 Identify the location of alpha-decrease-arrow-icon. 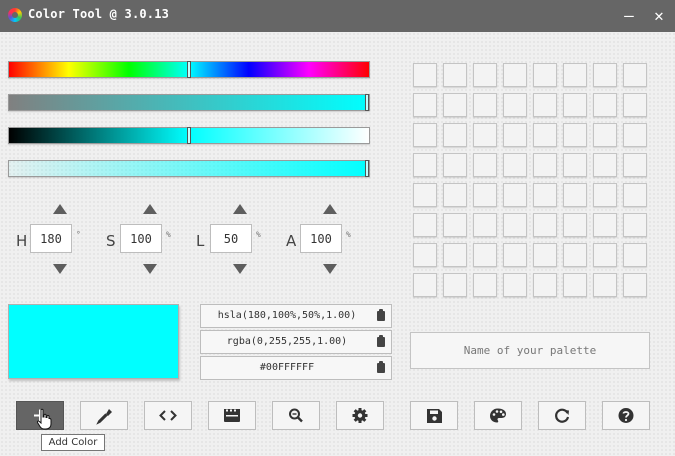
(330, 269).